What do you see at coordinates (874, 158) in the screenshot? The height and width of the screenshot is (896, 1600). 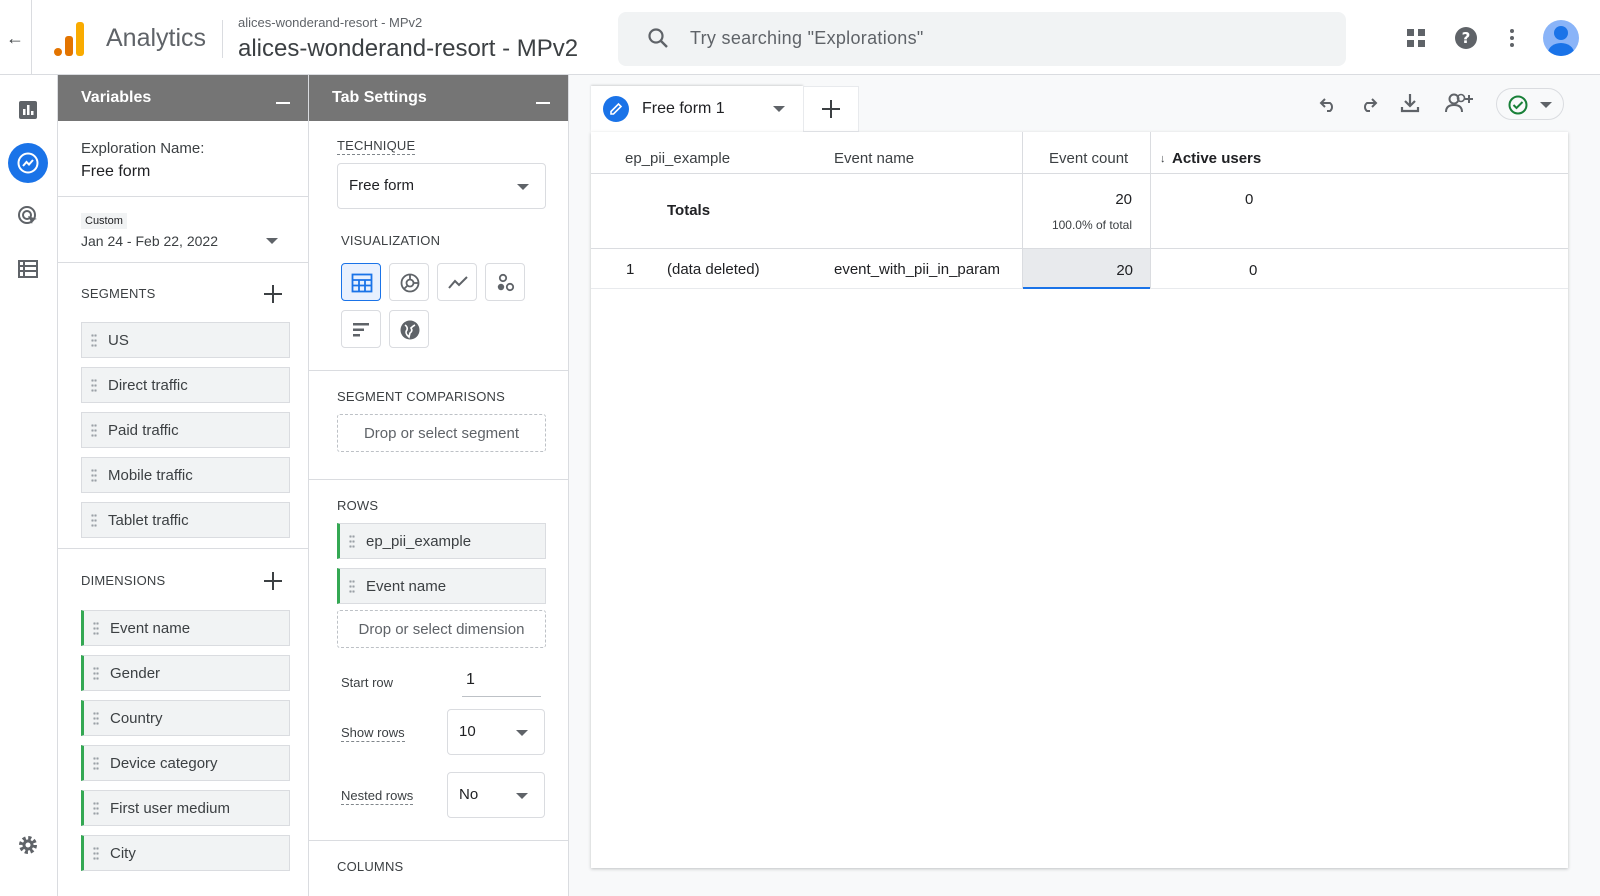 I see `column-header-event-name: Event name` at bounding box center [874, 158].